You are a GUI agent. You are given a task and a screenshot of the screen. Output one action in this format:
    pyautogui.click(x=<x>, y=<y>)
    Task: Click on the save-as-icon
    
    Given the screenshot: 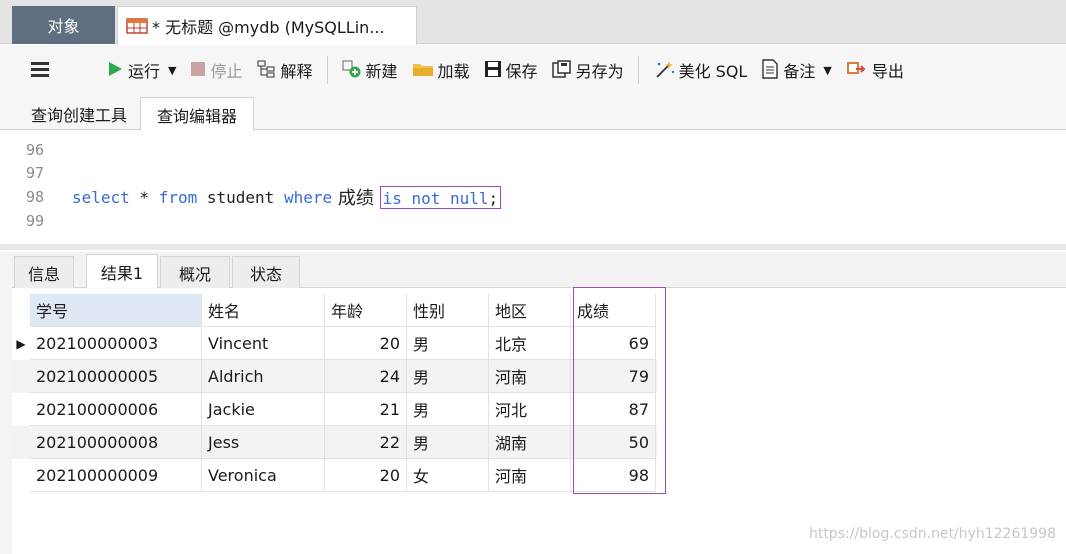 What is the action you would take?
    pyautogui.click(x=561, y=70)
    